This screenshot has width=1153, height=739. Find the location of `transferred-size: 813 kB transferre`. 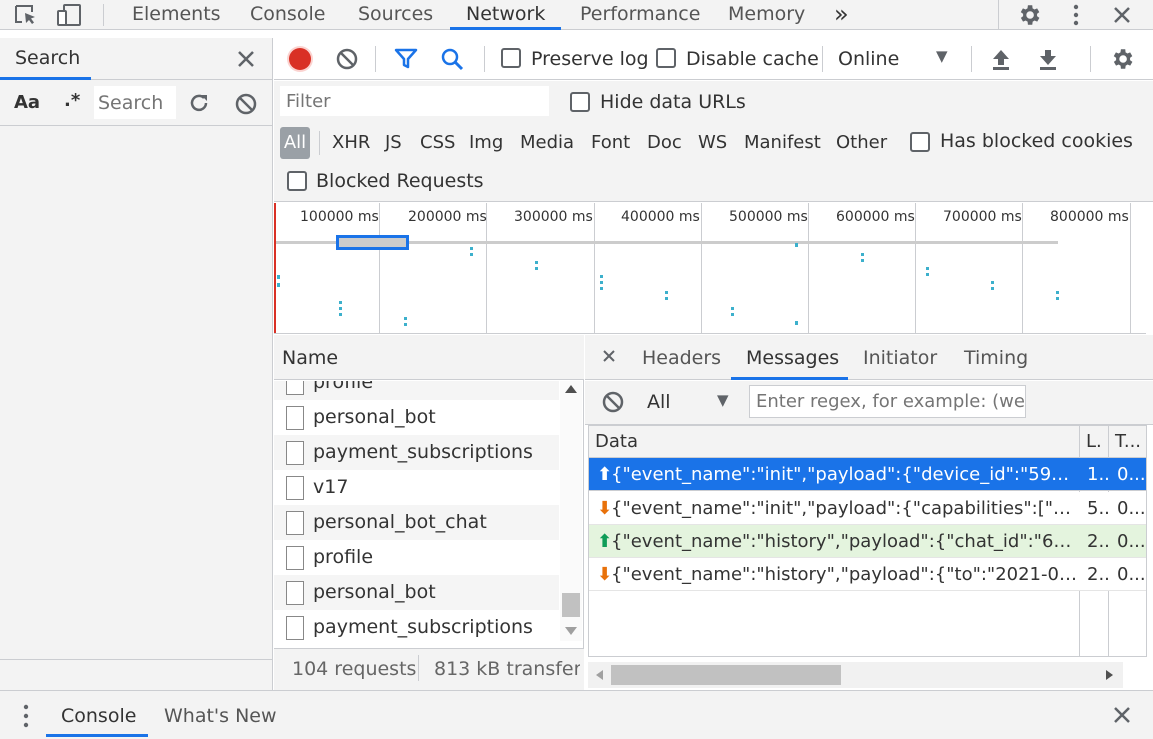

transferred-size: 813 kB transferre is located at coordinates (507, 669).